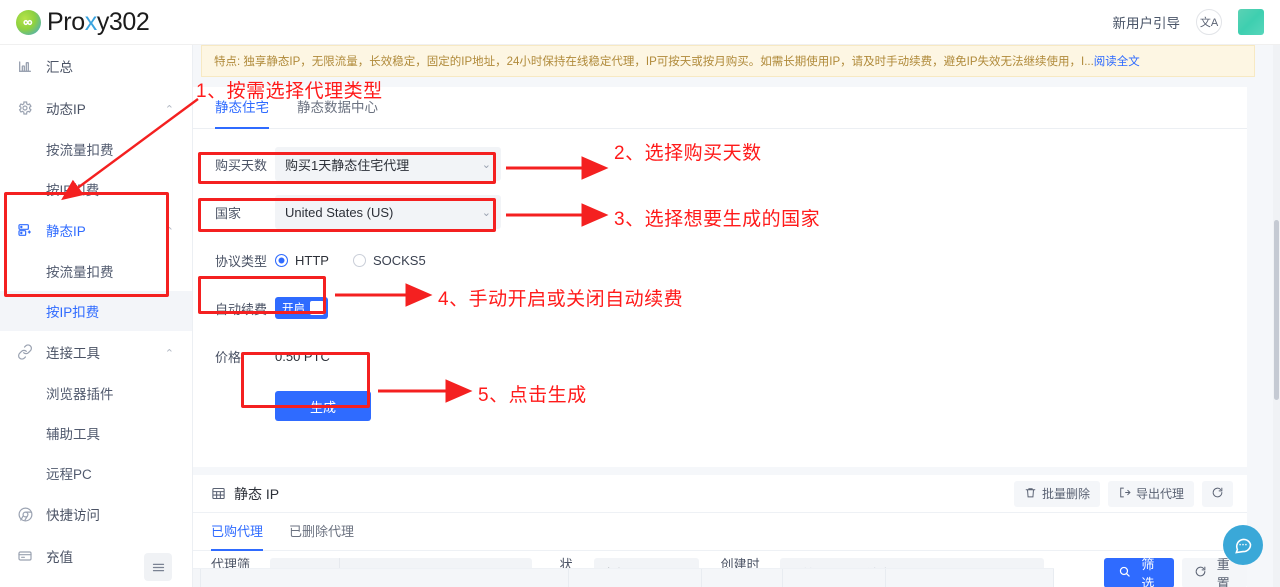 This screenshot has height=587, width=1280. I want to click on sidebar-item-label: 汇总, so click(59, 67).